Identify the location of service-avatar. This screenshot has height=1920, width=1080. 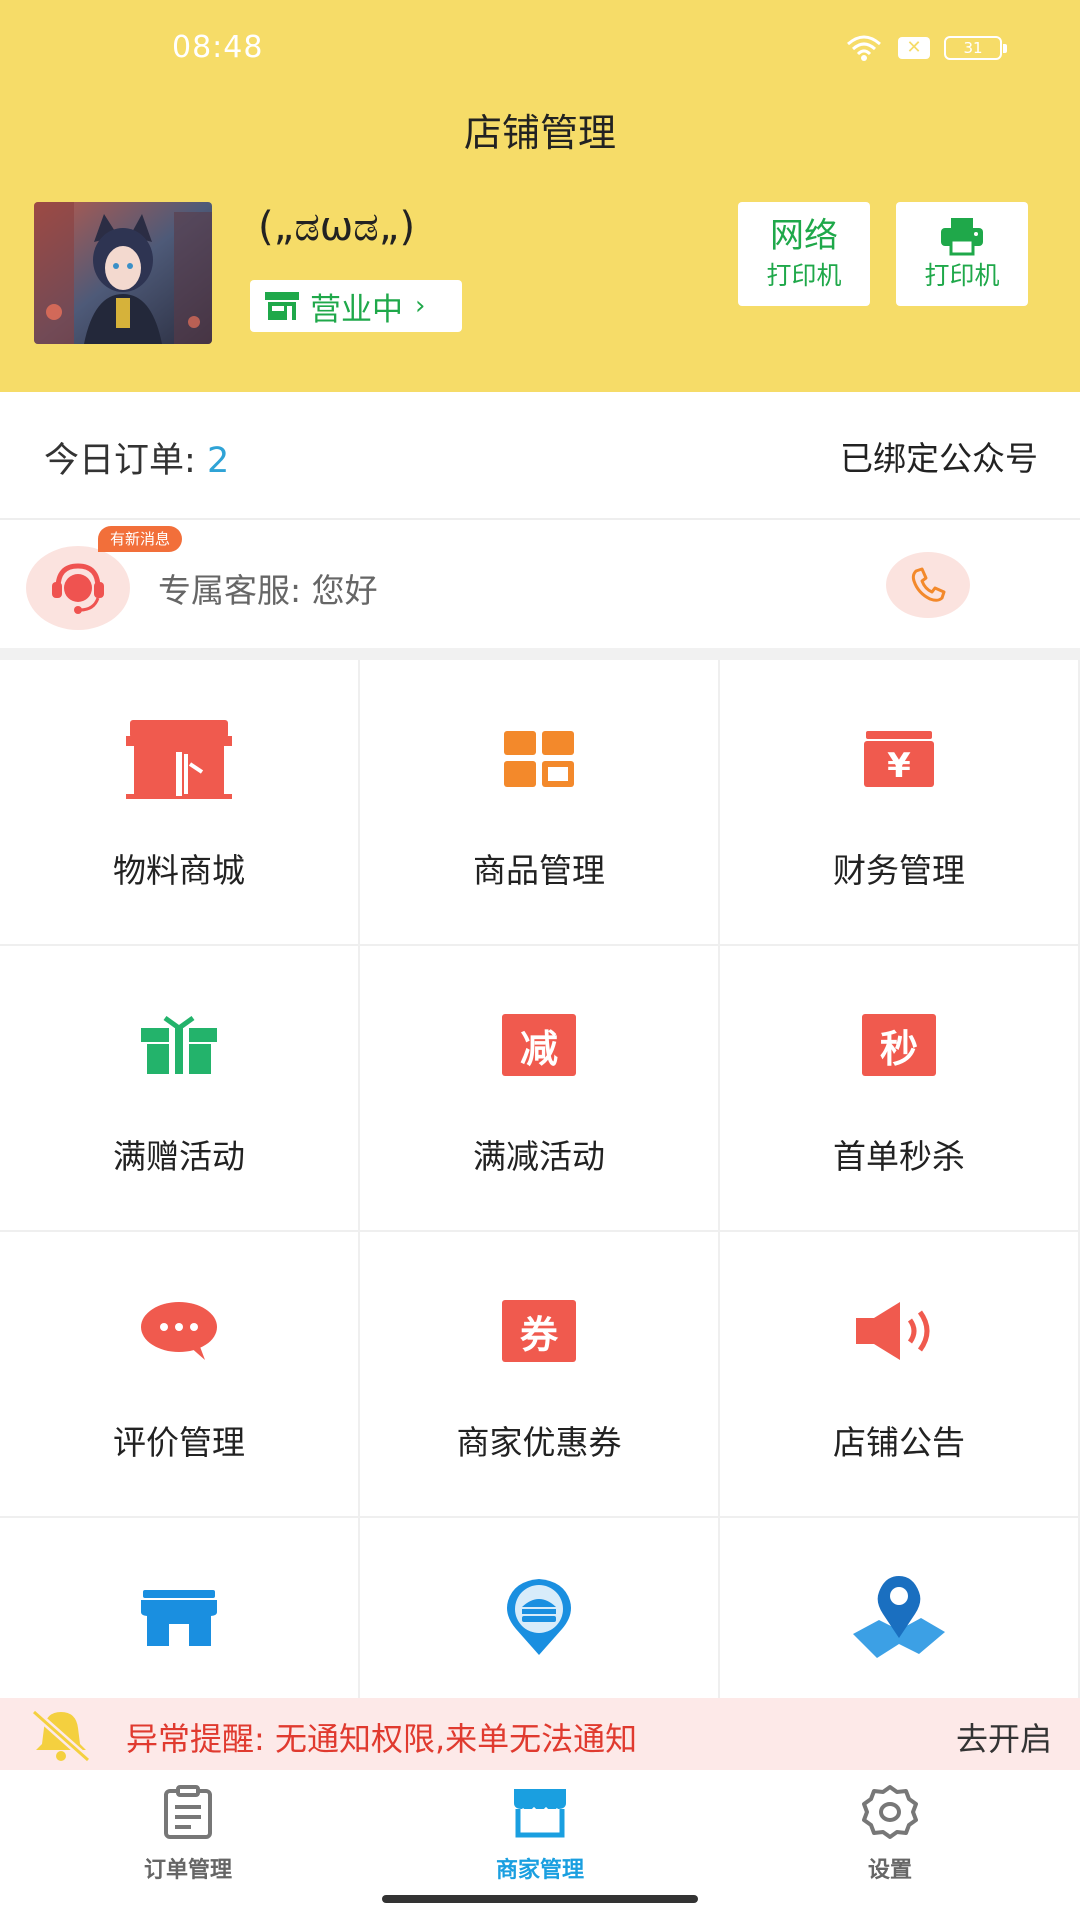
(78, 588).